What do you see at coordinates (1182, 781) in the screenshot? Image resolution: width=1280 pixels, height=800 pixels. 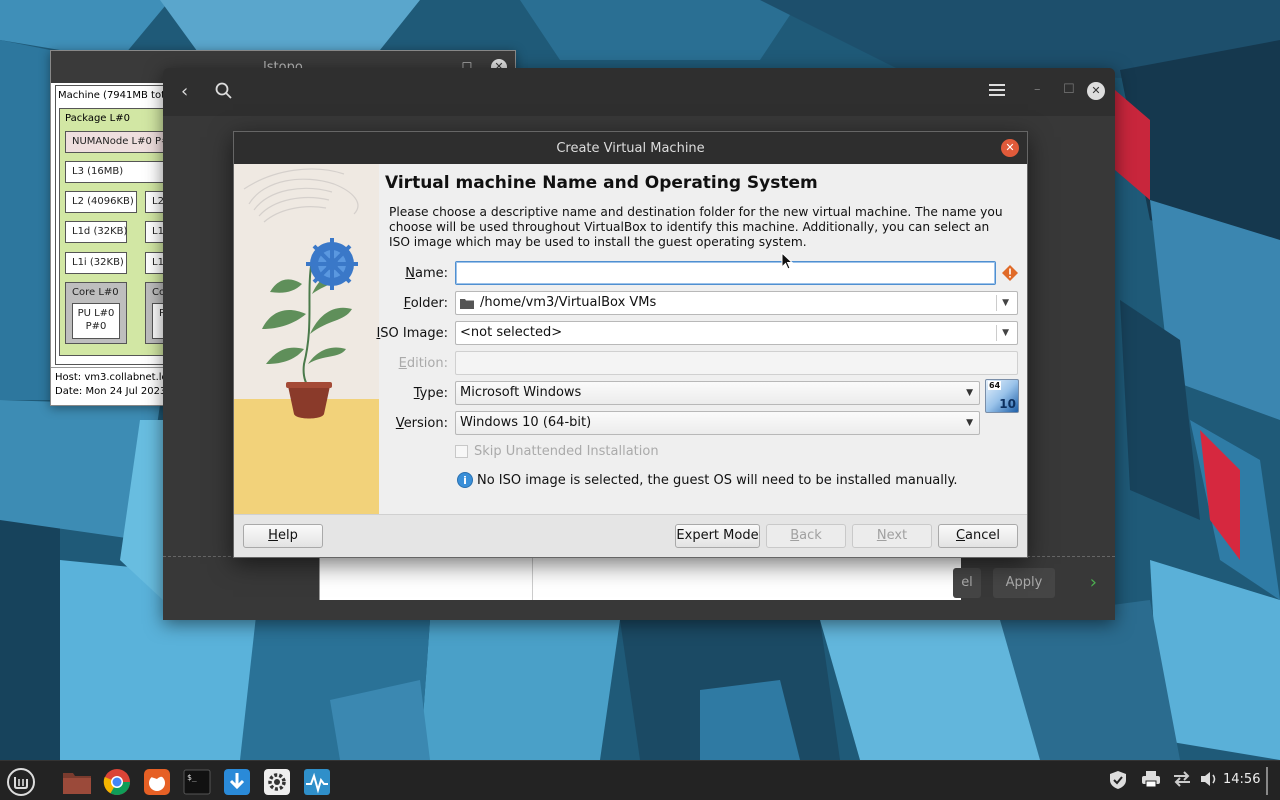 I see `network-icon` at bounding box center [1182, 781].